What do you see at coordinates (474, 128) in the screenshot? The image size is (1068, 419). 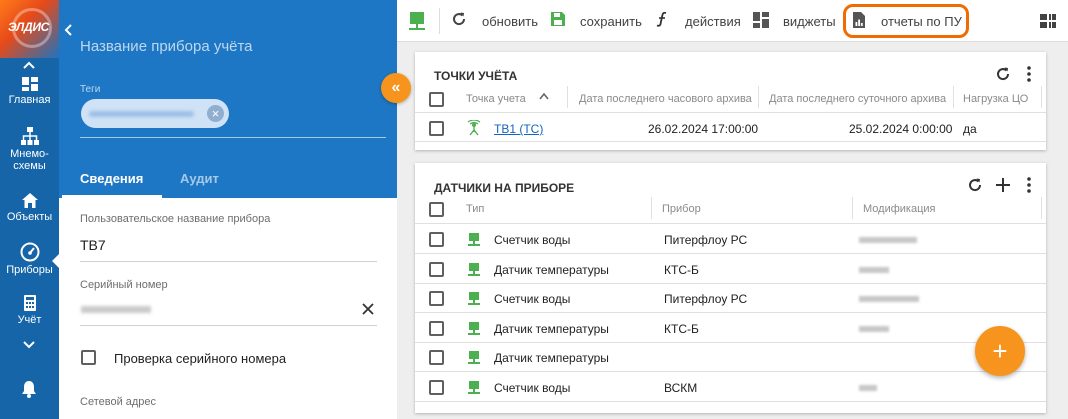 I see `metering-point-icon` at bounding box center [474, 128].